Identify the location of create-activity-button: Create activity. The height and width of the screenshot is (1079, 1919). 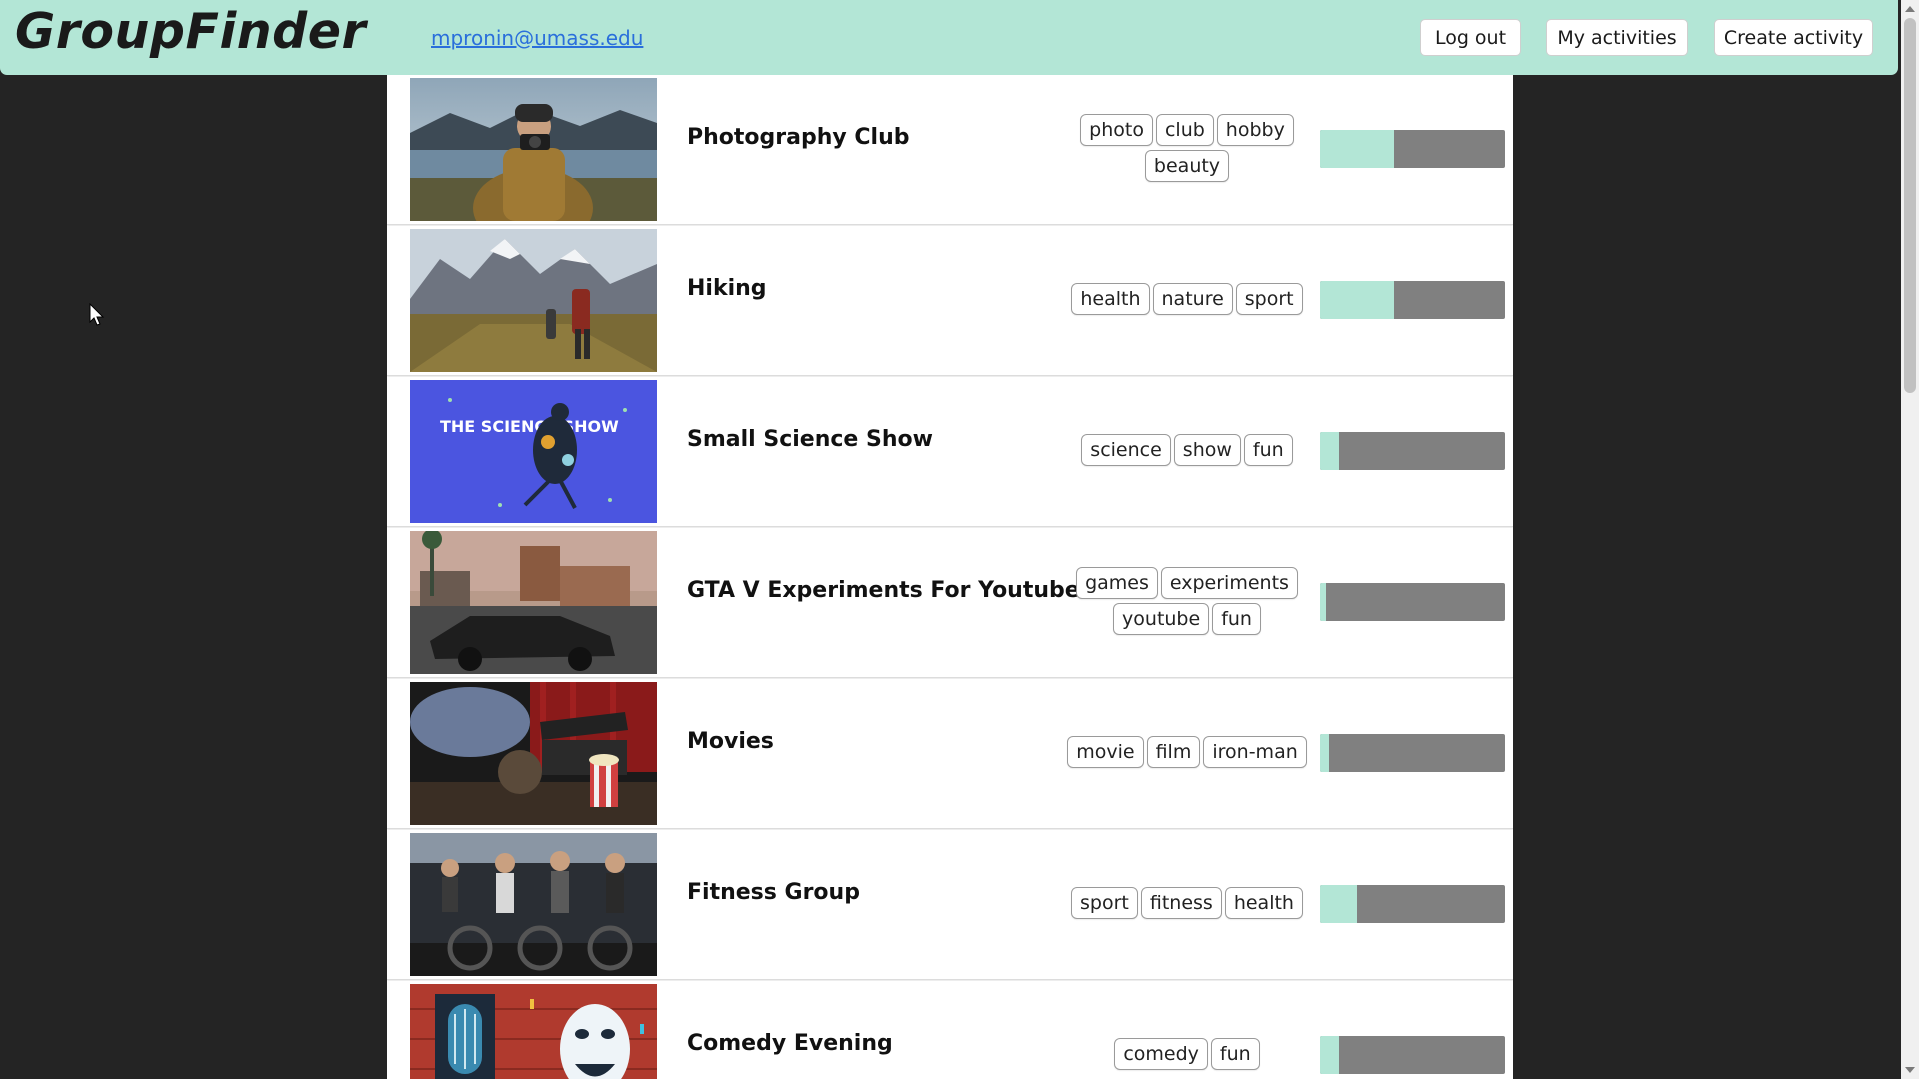
(1793, 37).